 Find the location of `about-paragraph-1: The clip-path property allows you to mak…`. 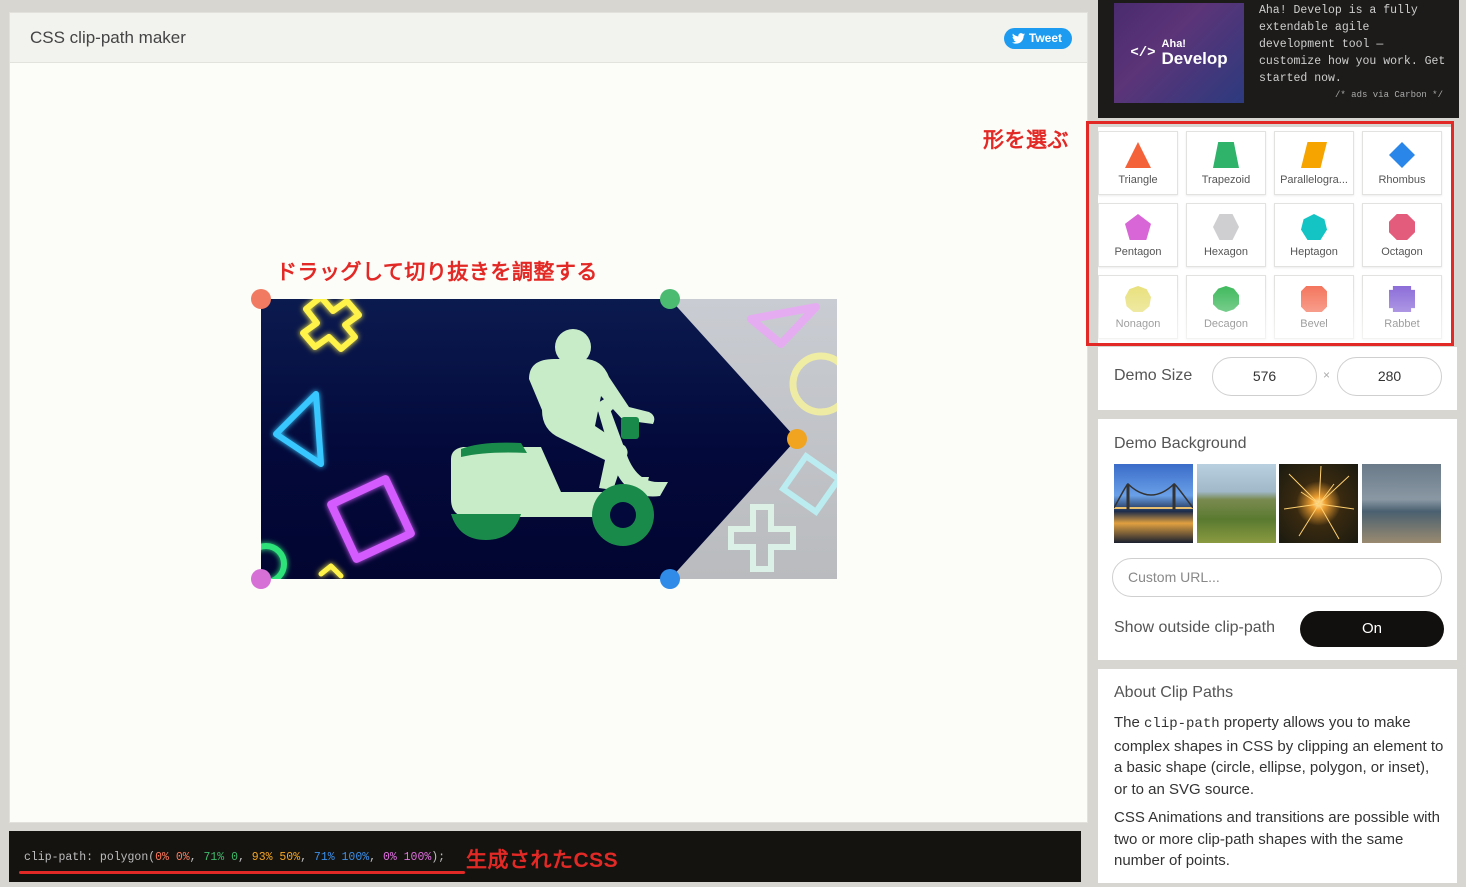

about-paragraph-1: The clip-path property allows you to mak… is located at coordinates (1279, 756).